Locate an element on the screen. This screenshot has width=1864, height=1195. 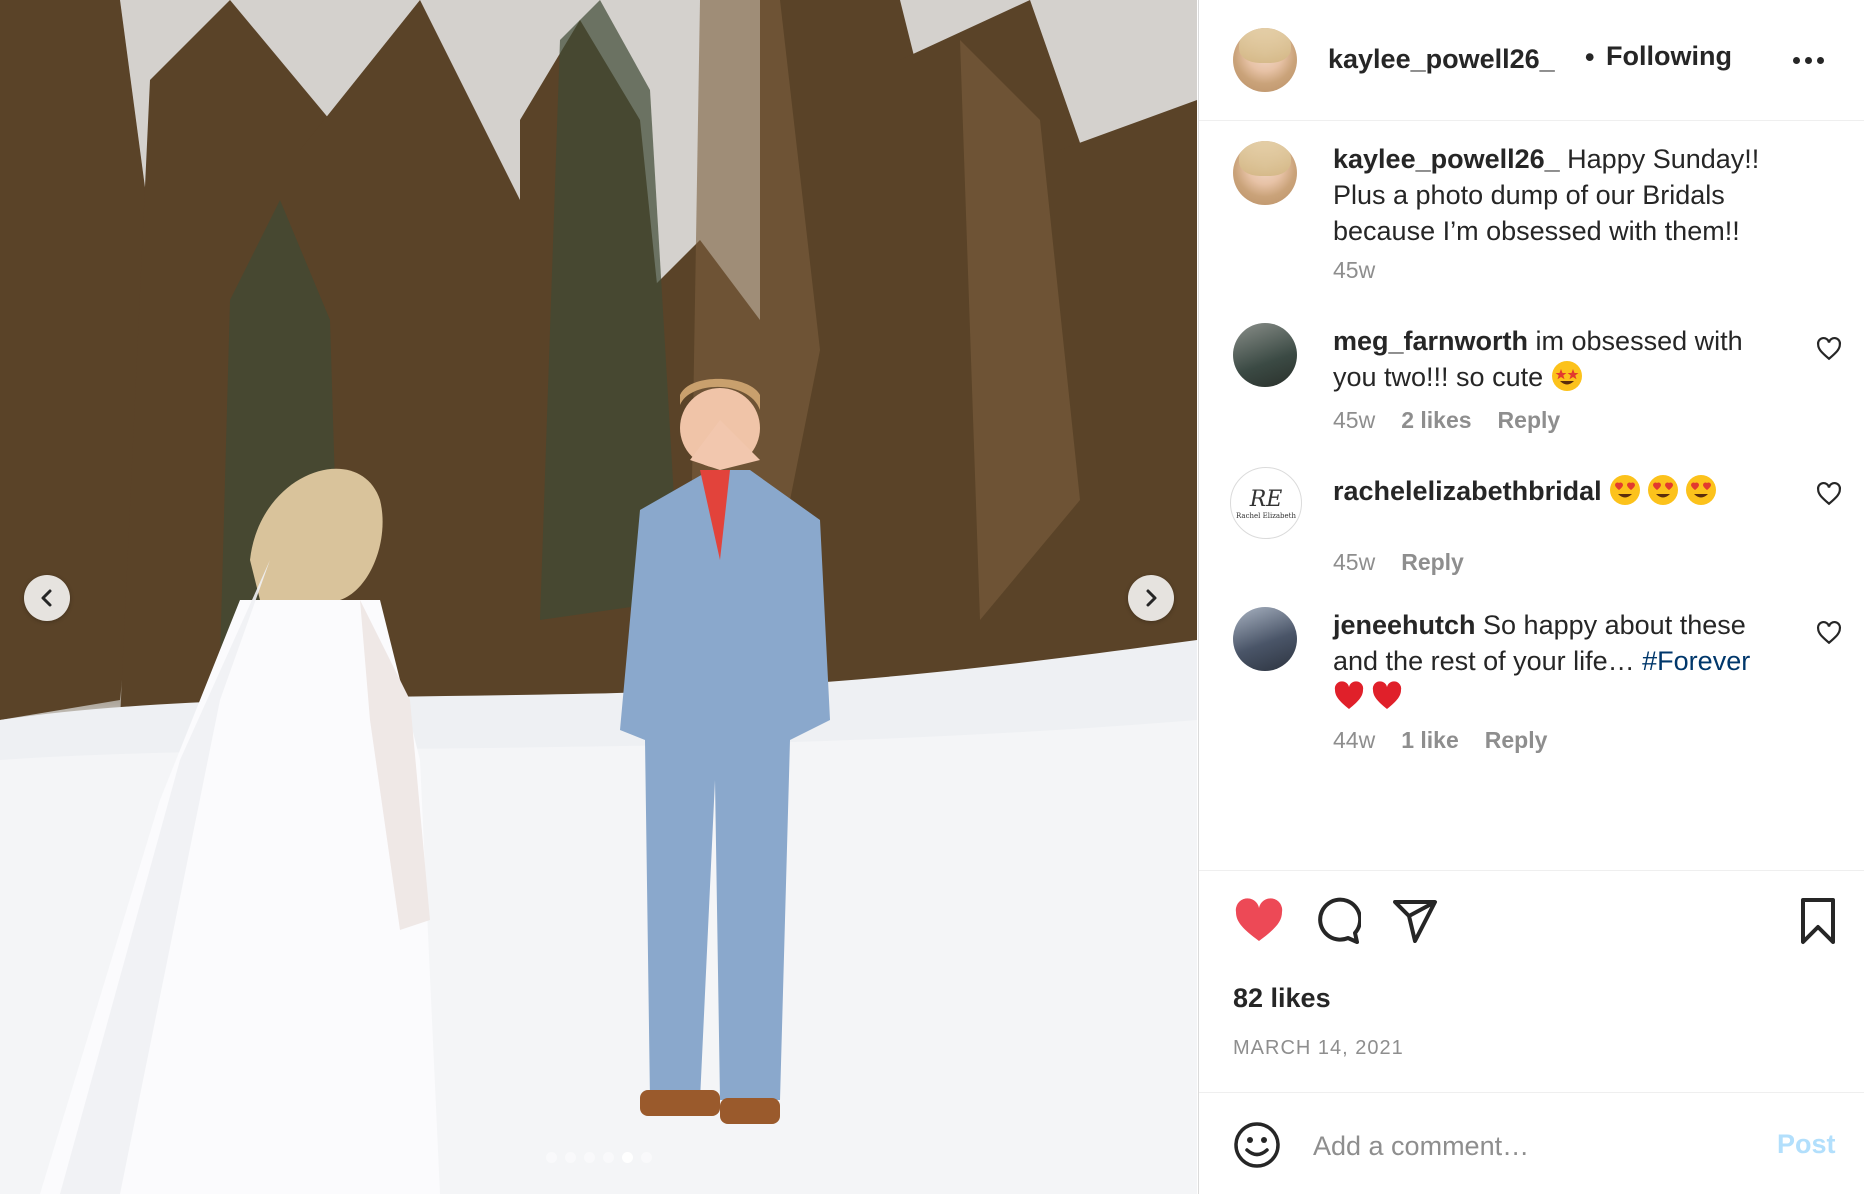
likes-count: 82 likes is located at coordinates (1282, 998).